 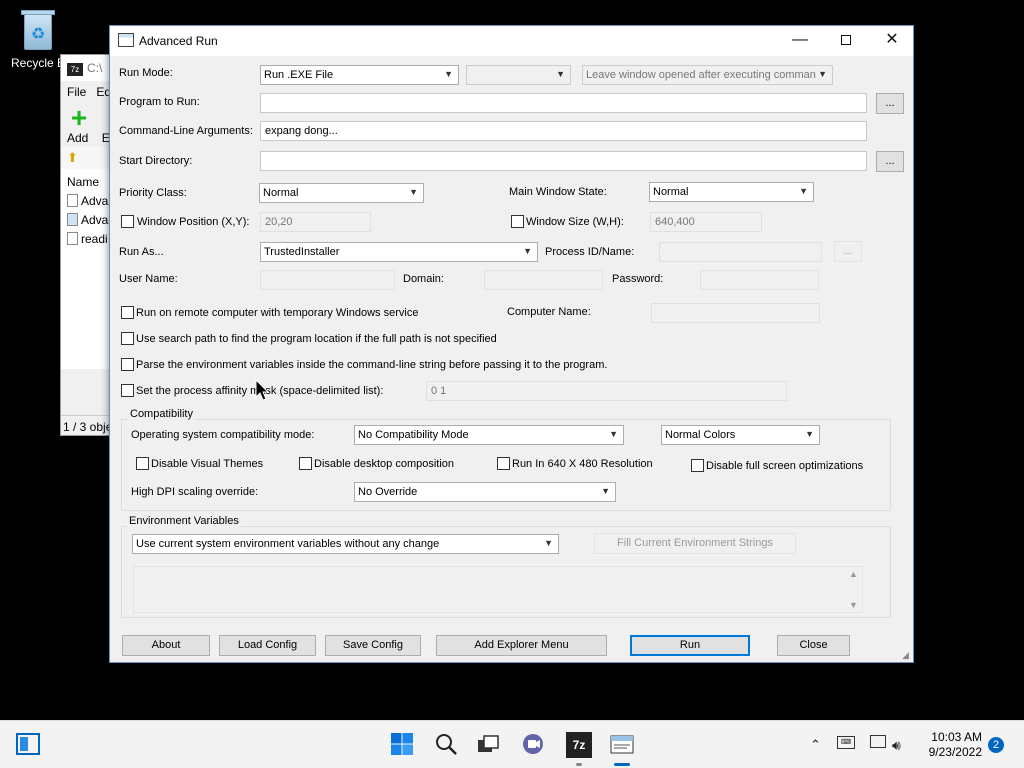 What do you see at coordinates (72, 238) in the screenshot?
I see `text-file-icon` at bounding box center [72, 238].